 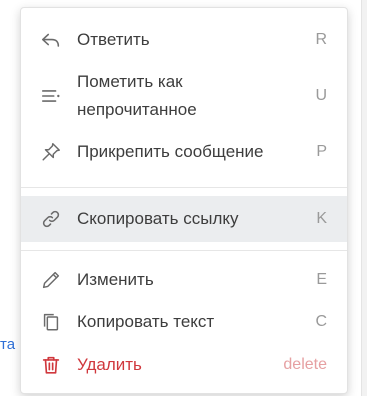 What do you see at coordinates (184, 365) in the screenshot?
I see `menu-item-delete: Удалить delete` at bounding box center [184, 365].